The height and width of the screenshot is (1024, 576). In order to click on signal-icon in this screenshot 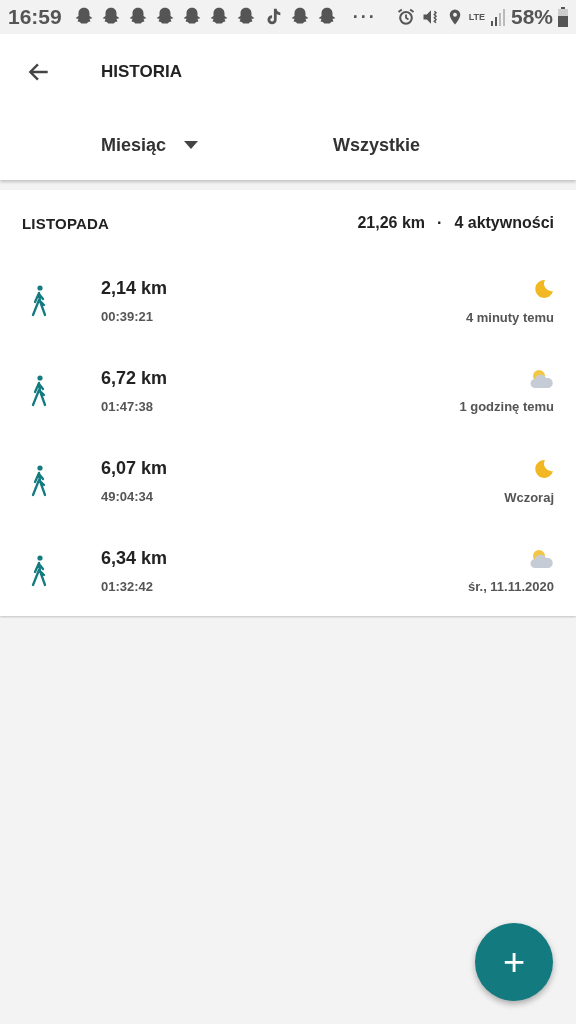, I will do `click(497, 17)`.